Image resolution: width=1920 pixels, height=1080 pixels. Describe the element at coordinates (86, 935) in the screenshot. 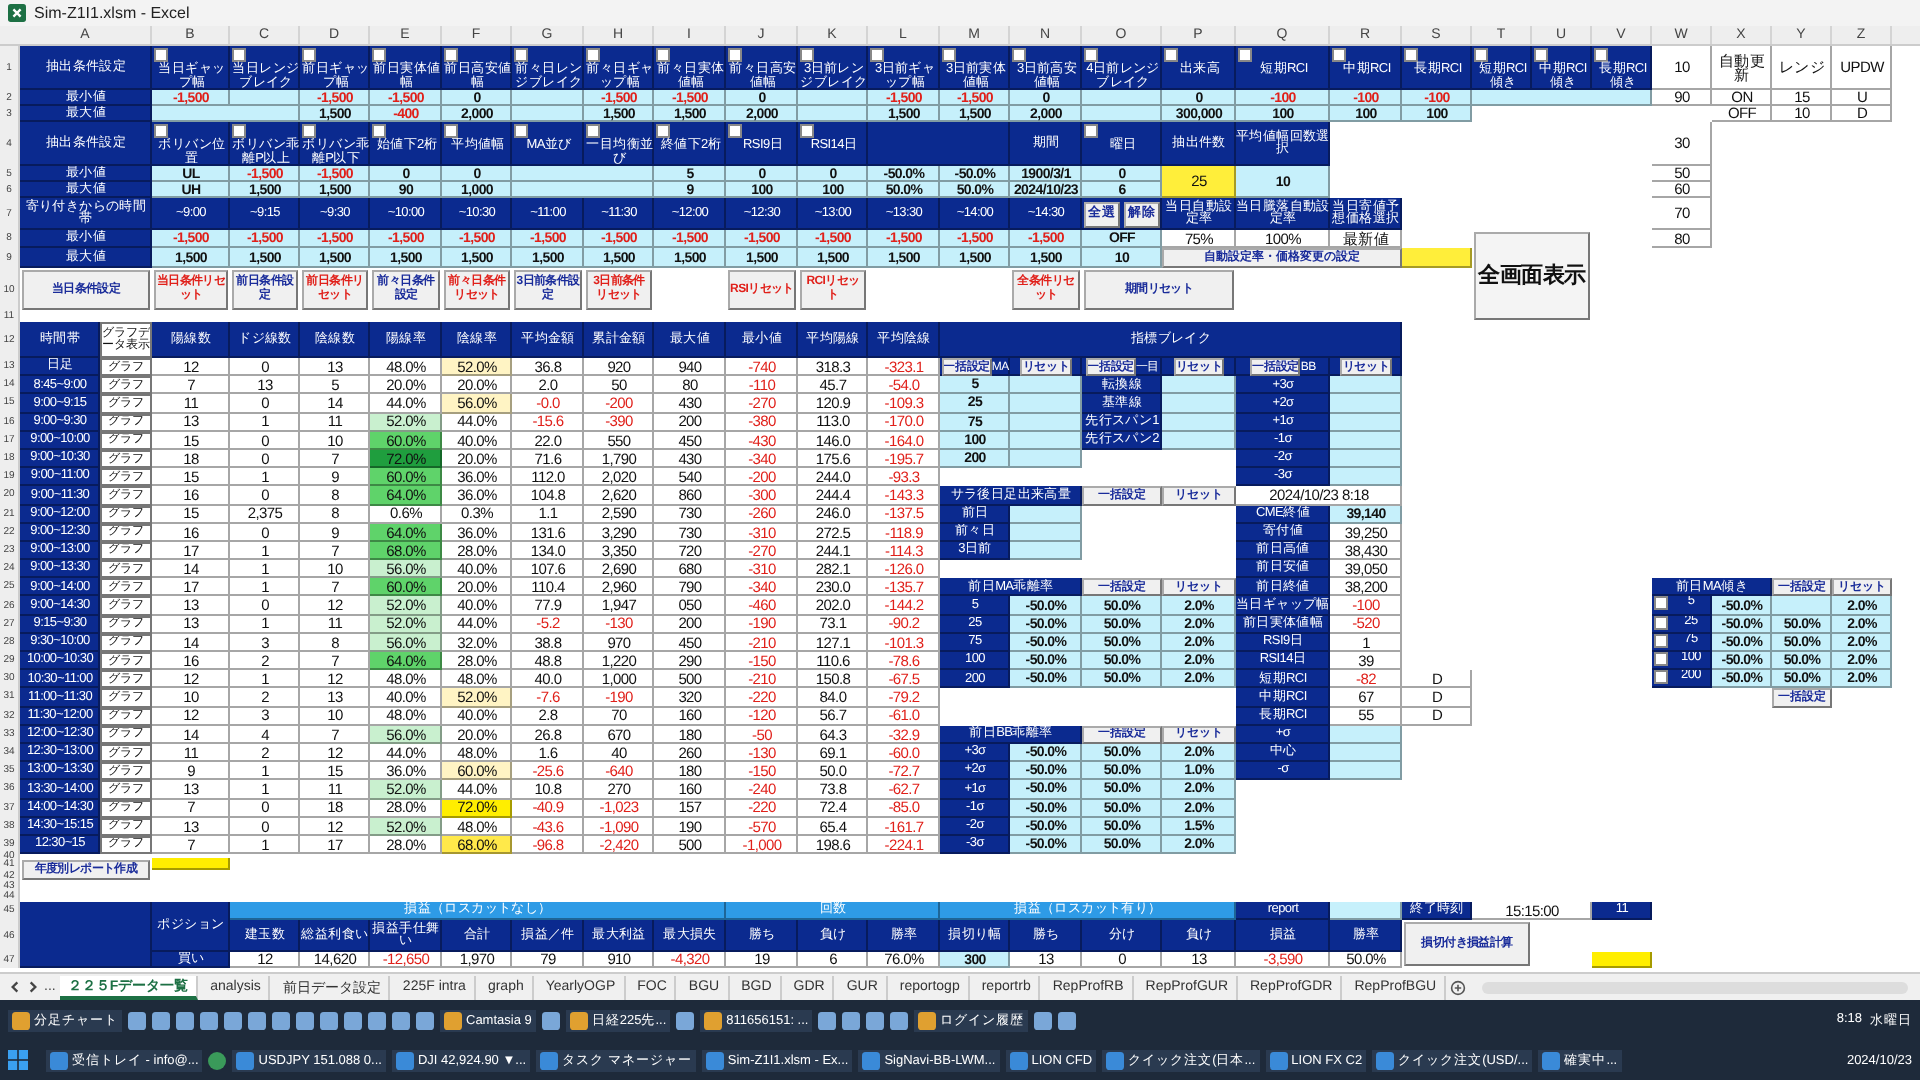

I see `header-cell` at that location.